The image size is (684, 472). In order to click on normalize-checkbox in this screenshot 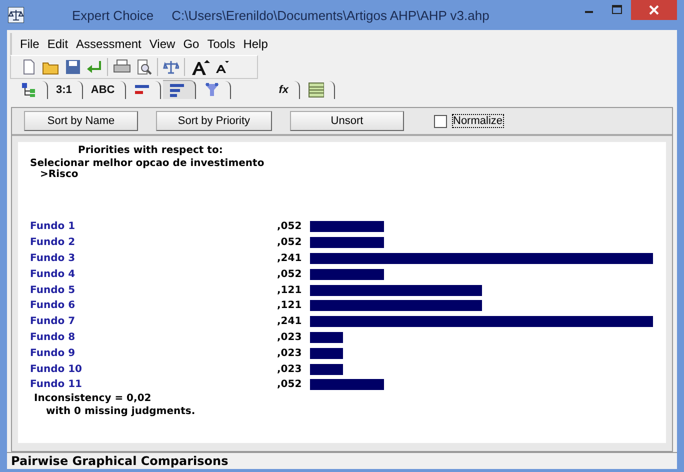, I will do `click(440, 121)`.